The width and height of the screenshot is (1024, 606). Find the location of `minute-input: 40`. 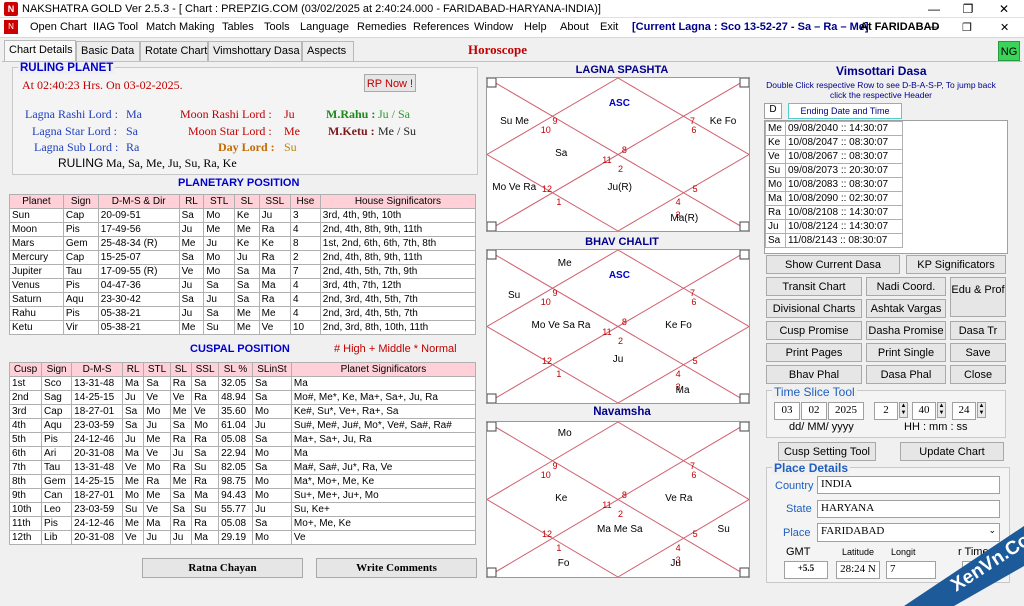

minute-input: 40 is located at coordinates (924, 411).